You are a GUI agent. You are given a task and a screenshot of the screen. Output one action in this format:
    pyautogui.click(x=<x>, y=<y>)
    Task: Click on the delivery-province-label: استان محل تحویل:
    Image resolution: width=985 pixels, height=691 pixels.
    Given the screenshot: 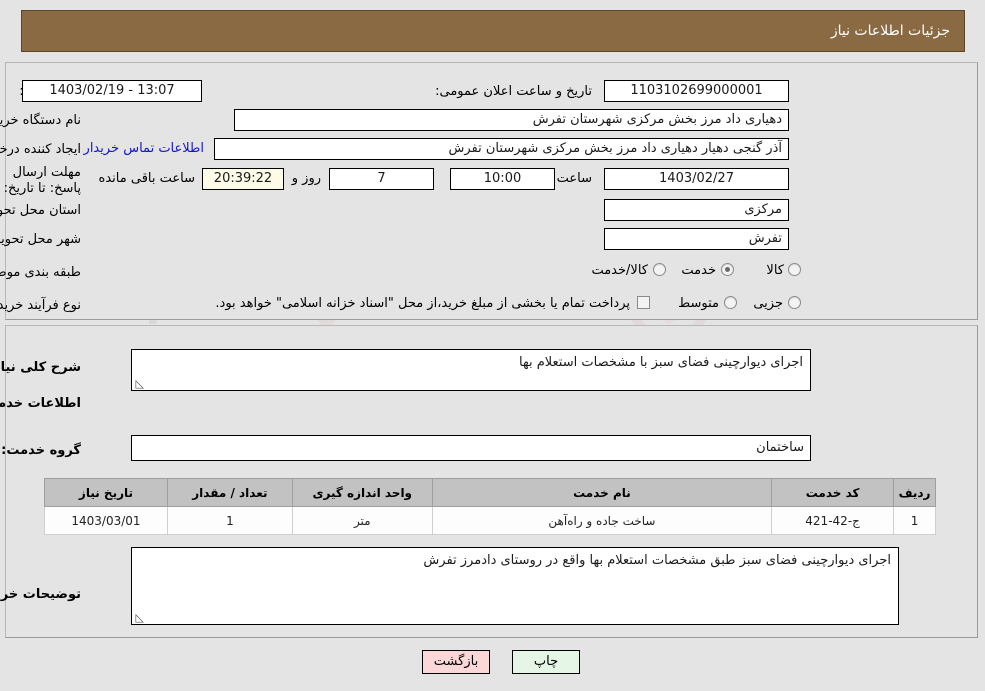 What is the action you would take?
    pyautogui.click(x=41, y=210)
    